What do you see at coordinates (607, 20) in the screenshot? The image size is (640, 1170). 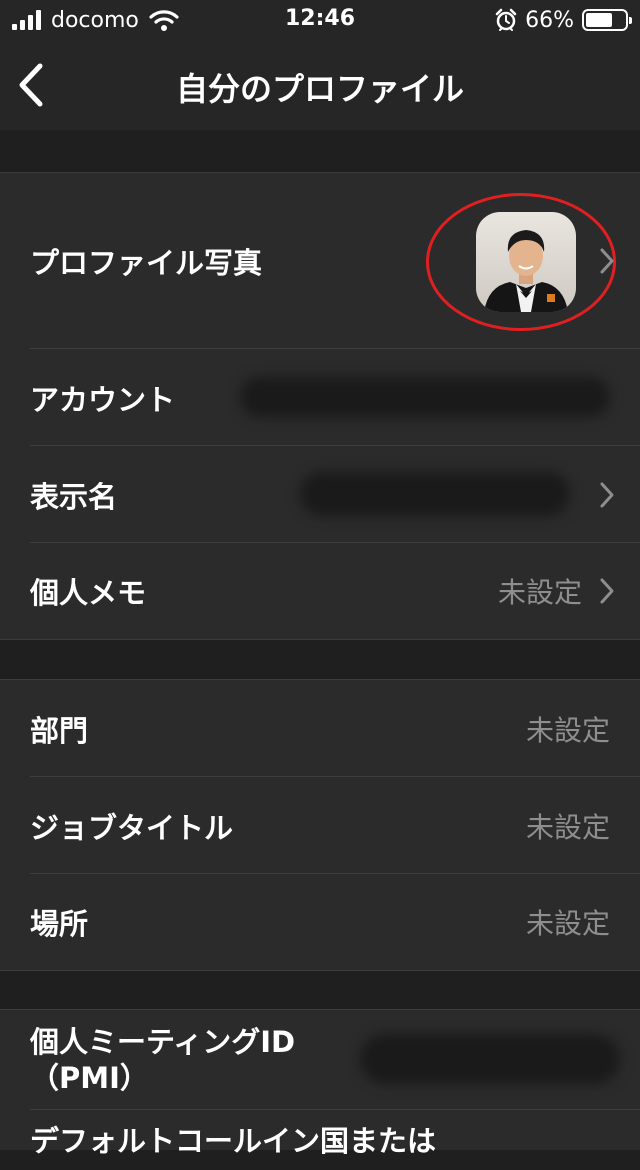 I see `battery-icon` at bounding box center [607, 20].